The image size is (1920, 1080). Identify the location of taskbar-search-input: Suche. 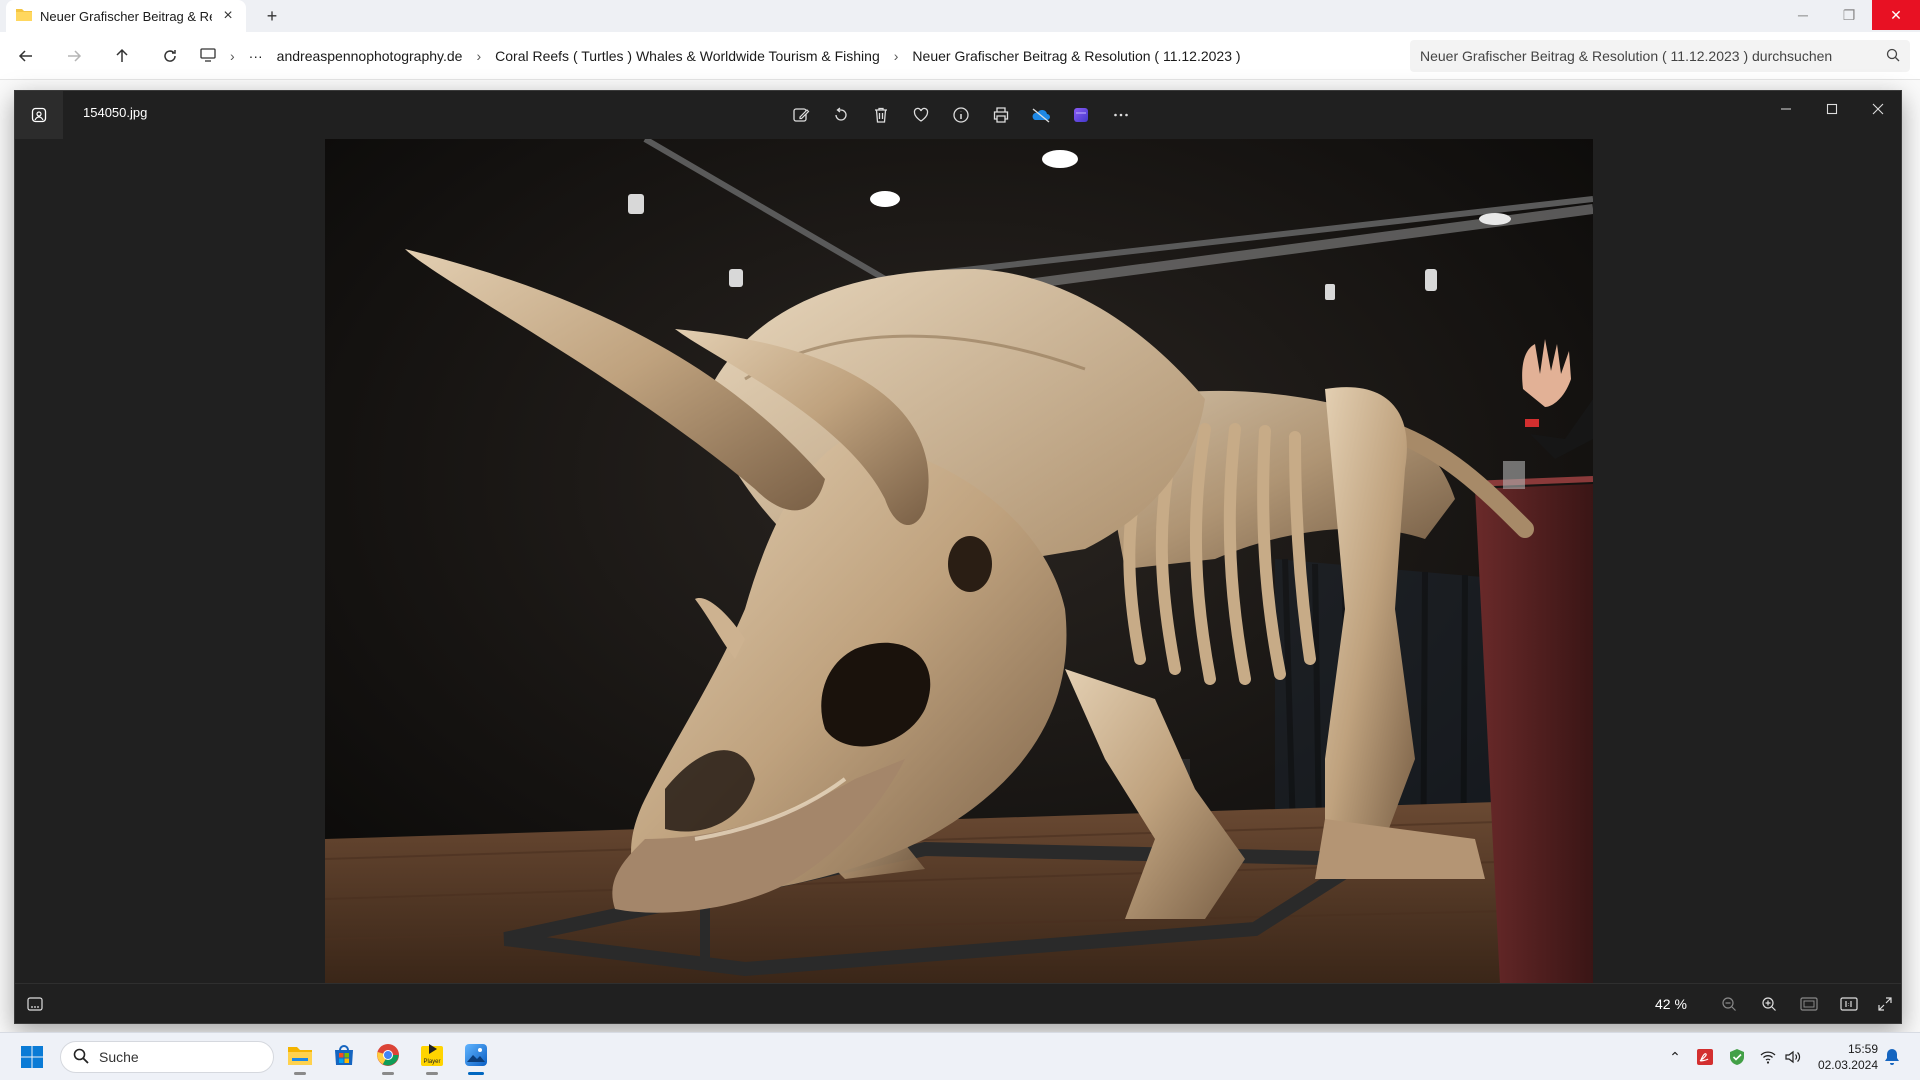
(167, 1057).